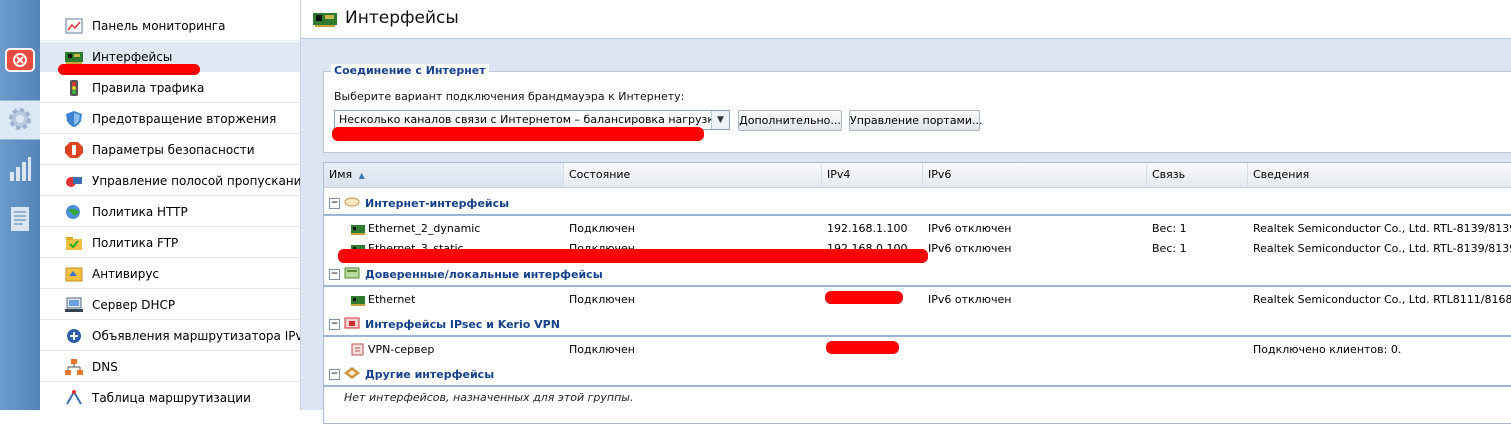 The width and height of the screenshot is (1511, 424). I want to click on nav-item-antivirus: Антивирус, so click(170, 274).